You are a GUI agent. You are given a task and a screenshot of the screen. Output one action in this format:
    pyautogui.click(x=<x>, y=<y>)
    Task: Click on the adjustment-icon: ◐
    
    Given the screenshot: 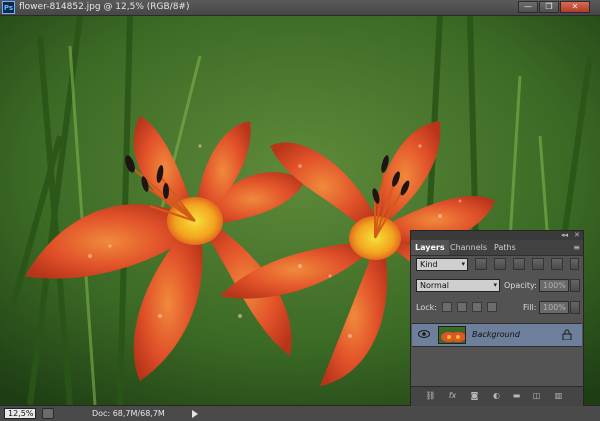 What is the action you would take?
    pyautogui.click(x=496, y=396)
    